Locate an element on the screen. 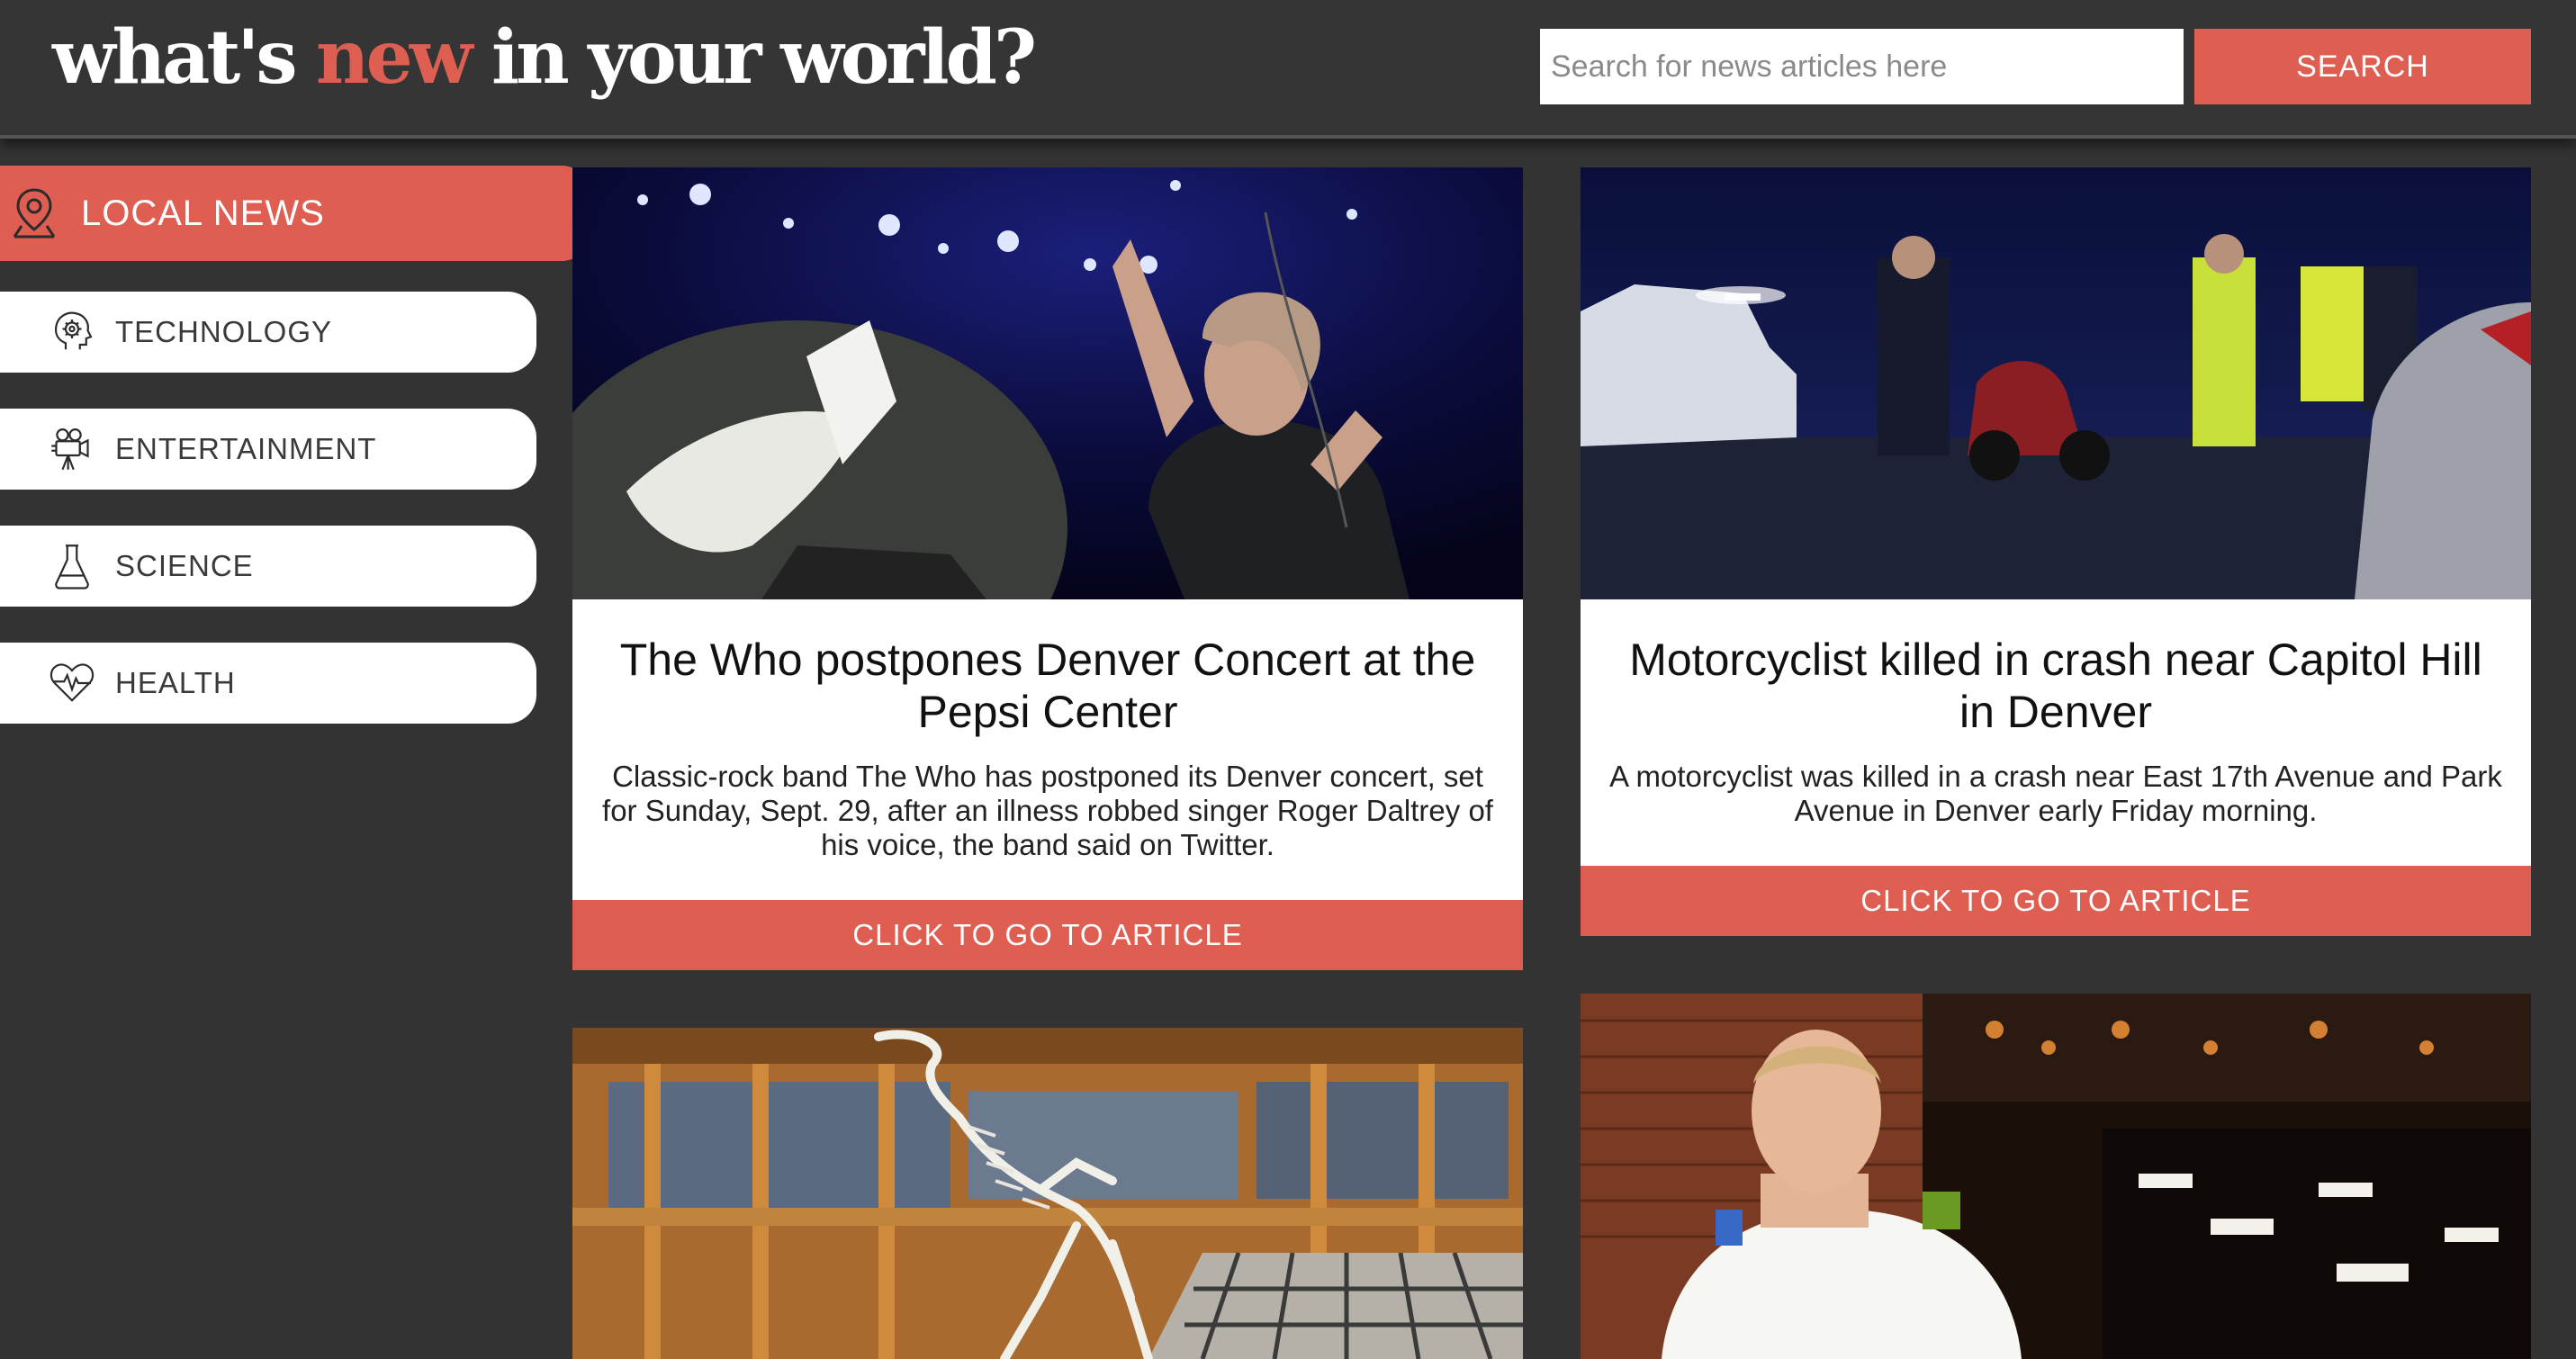 The image size is (2576, 1359). sidebar-item-label: ENTERTAINMENT is located at coordinates (246, 449).